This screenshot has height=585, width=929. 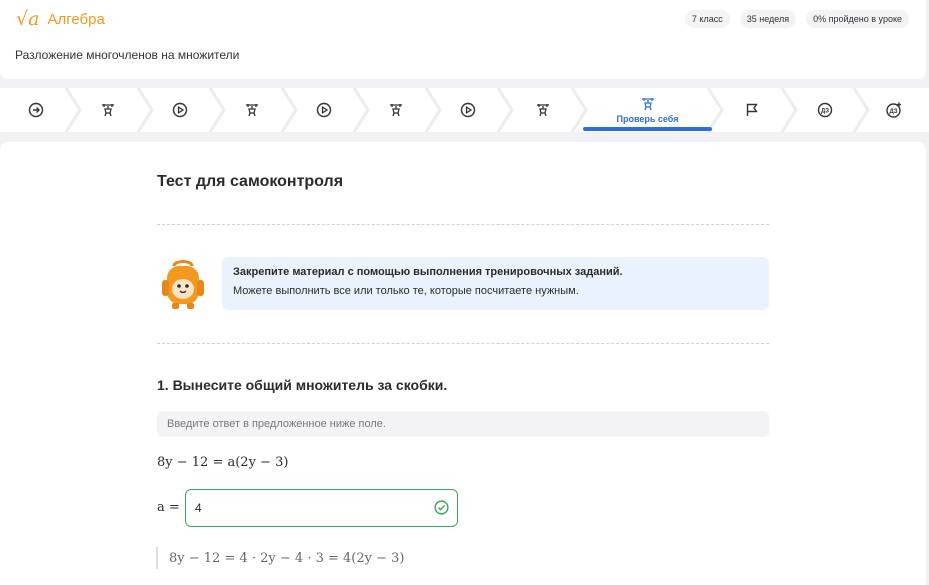 What do you see at coordinates (647, 119) in the screenshot?
I see `step-self-check-label: Проверь себя` at bounding box center [647, 119].